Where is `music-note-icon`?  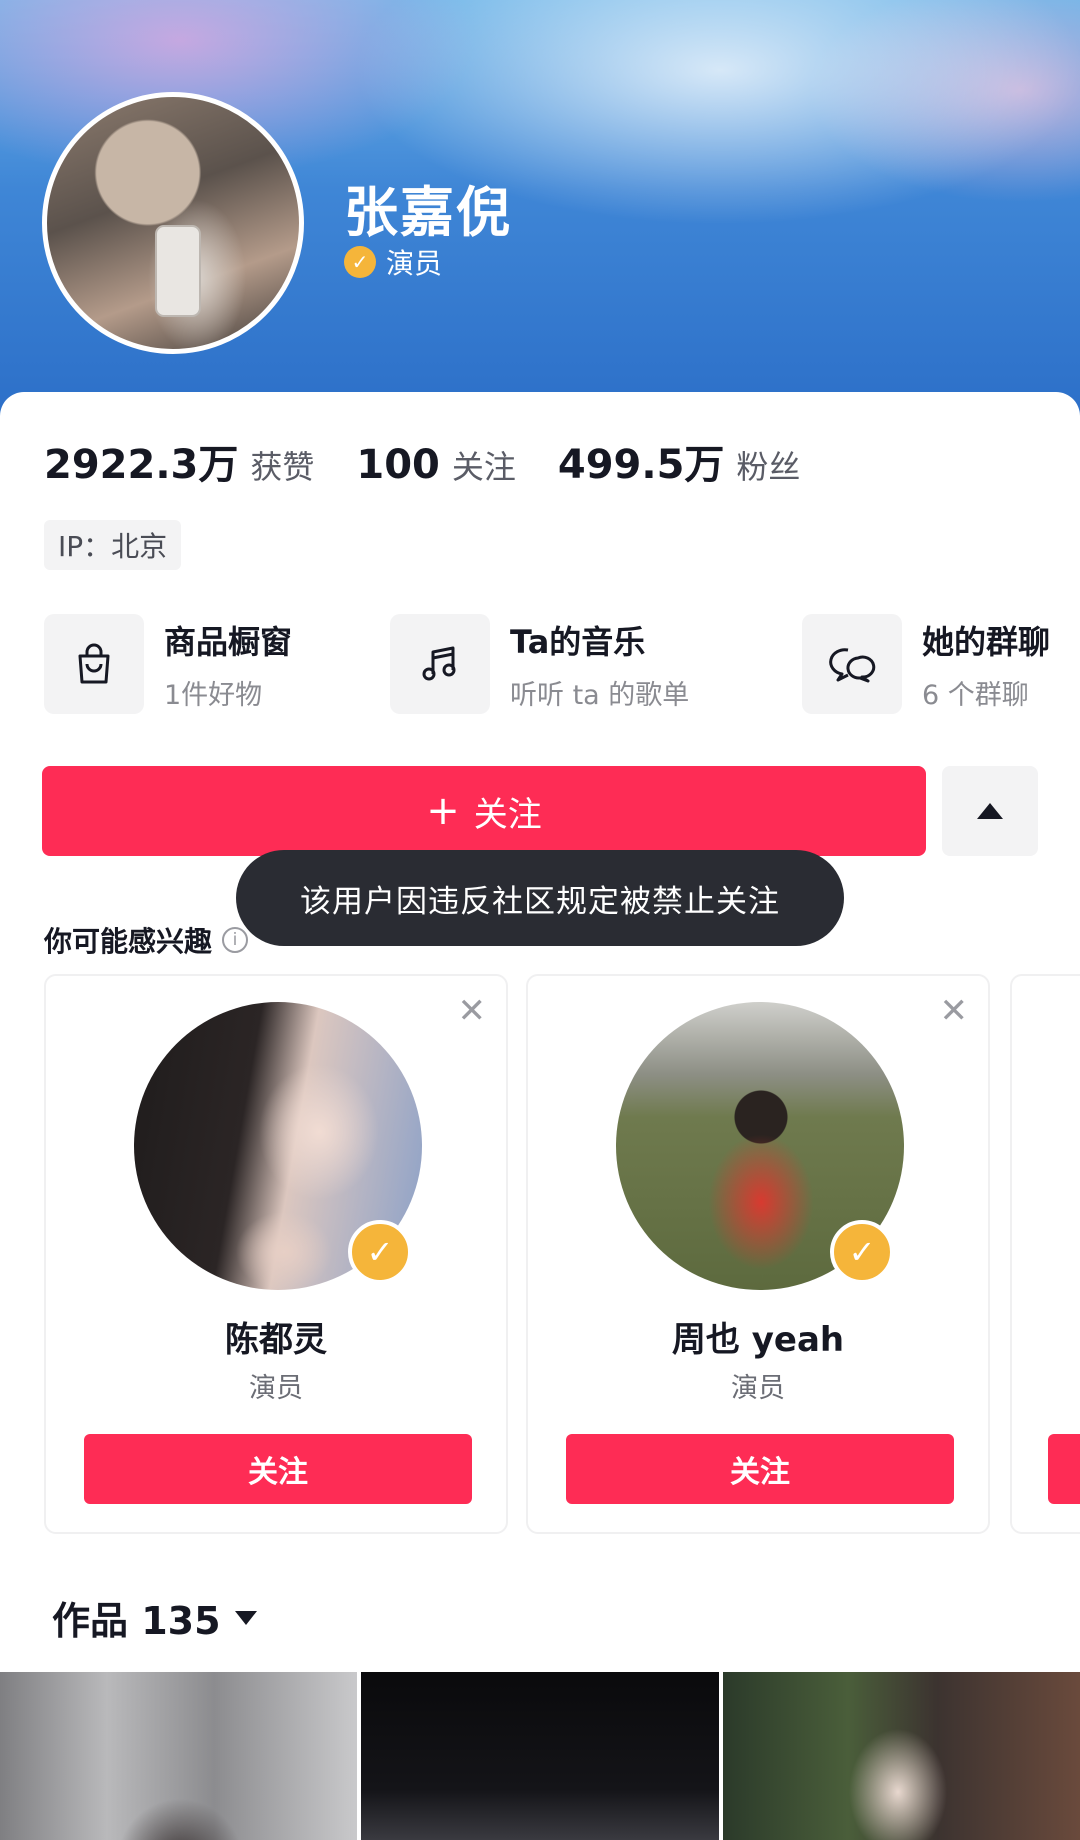 music-note-icon is located at coordinates (440, 664).